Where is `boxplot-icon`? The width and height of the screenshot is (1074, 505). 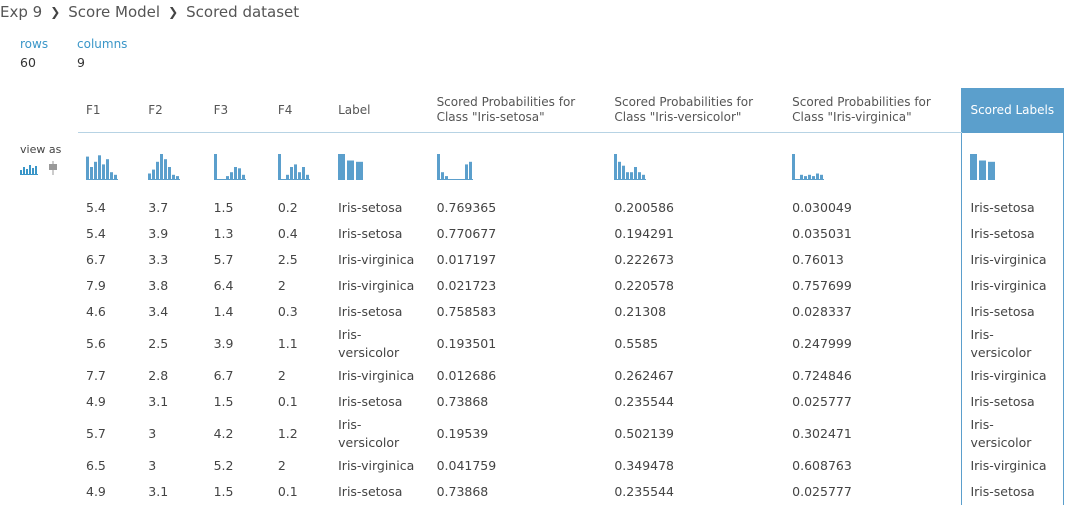
boxplot-icon is located at coordinates (53, 169).